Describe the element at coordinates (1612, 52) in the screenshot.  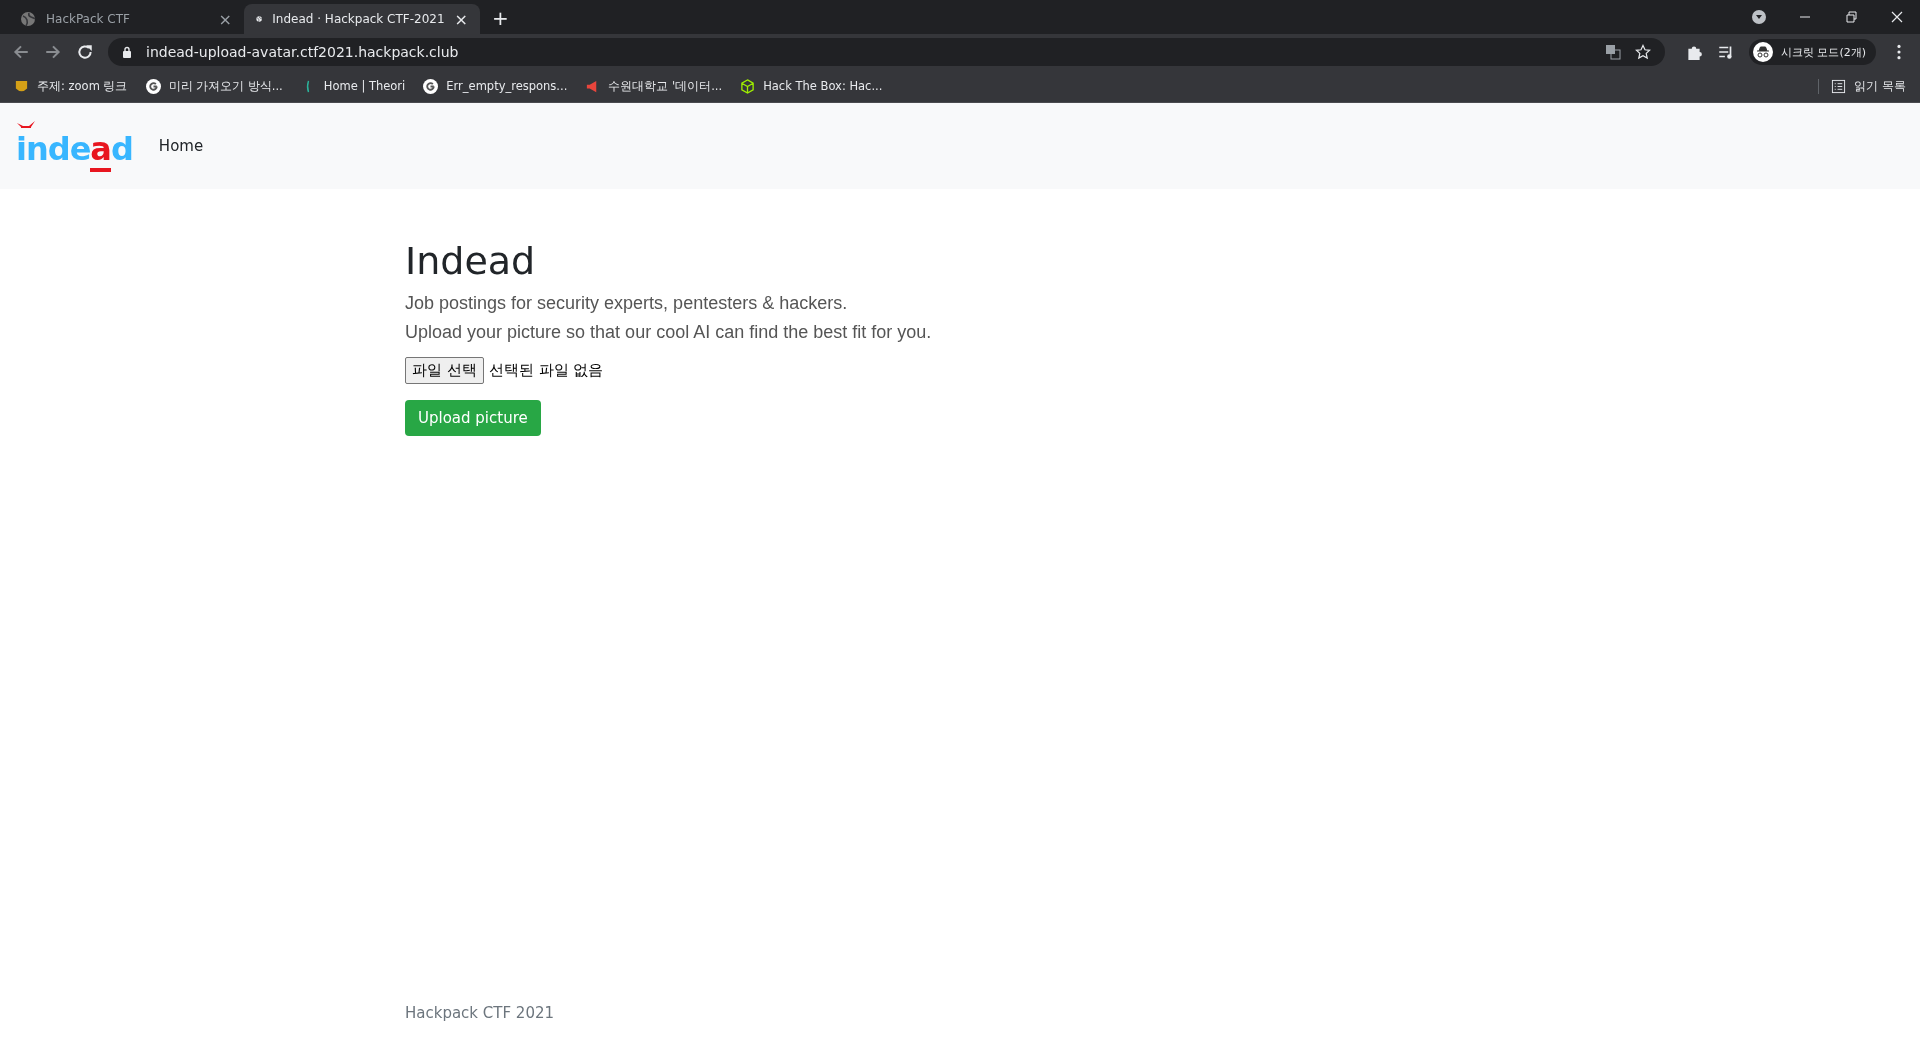
I see `translate-icon` at that location.